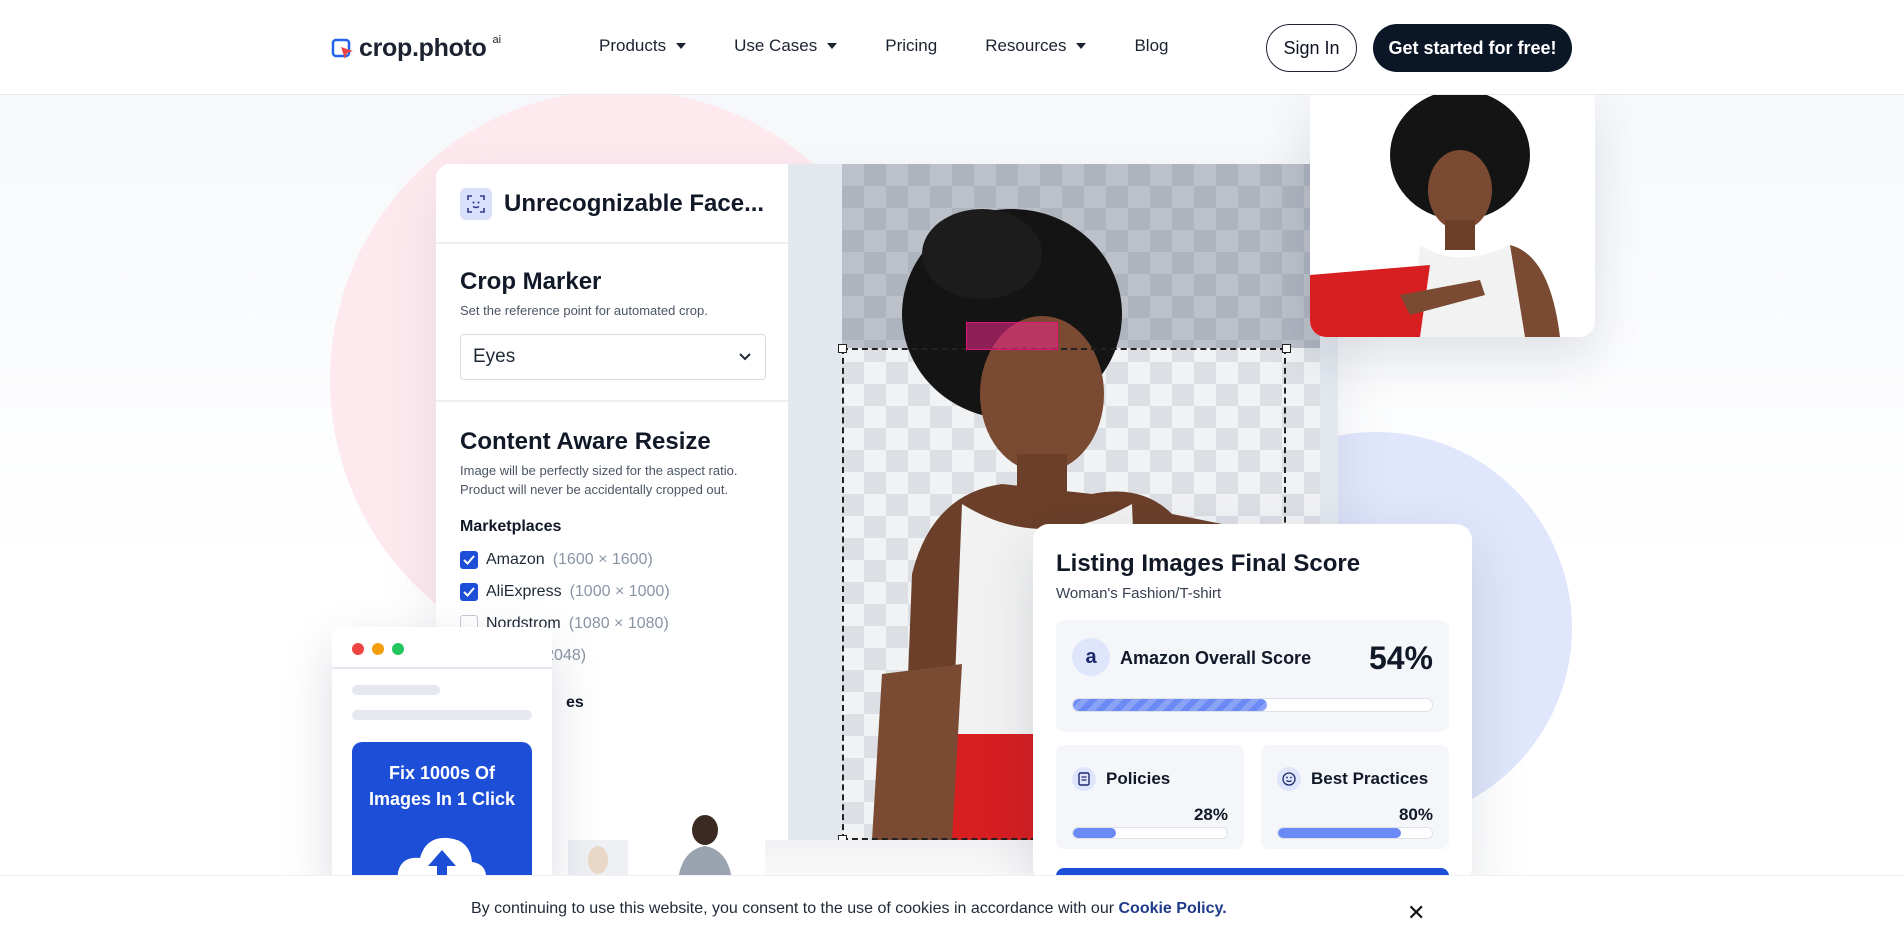  Describe the element at coordinates (1340, 833) in the screenshot. I see `best-practices-progress-fill` at that location.